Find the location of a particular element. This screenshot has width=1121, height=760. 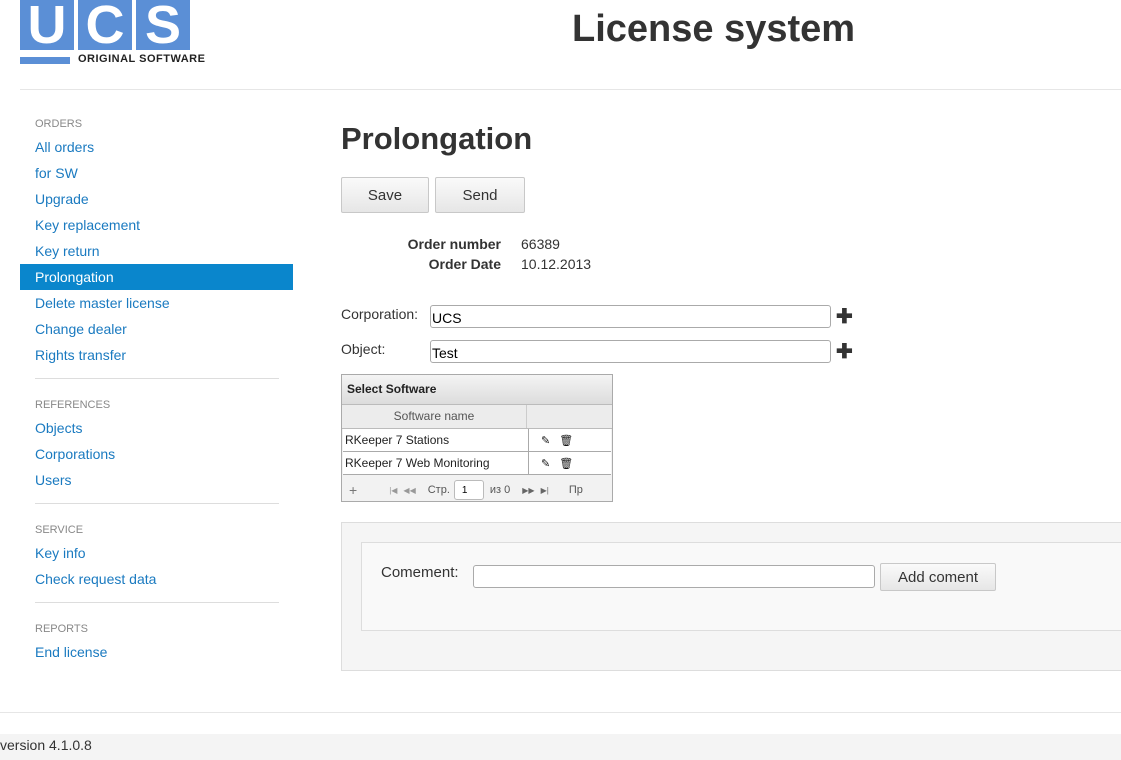

send-button: Send is located at coordinates (480, 195).